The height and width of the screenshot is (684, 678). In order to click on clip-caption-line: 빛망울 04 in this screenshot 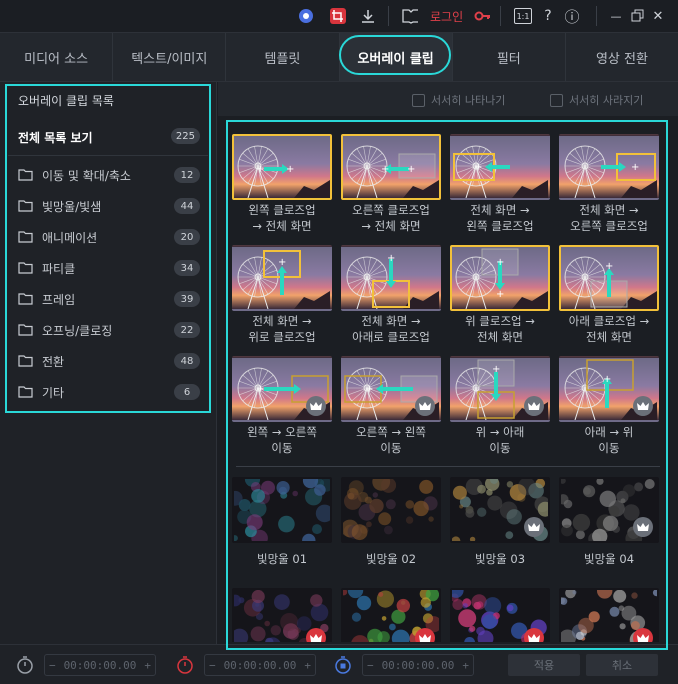, I will do `click(609, 559)`.